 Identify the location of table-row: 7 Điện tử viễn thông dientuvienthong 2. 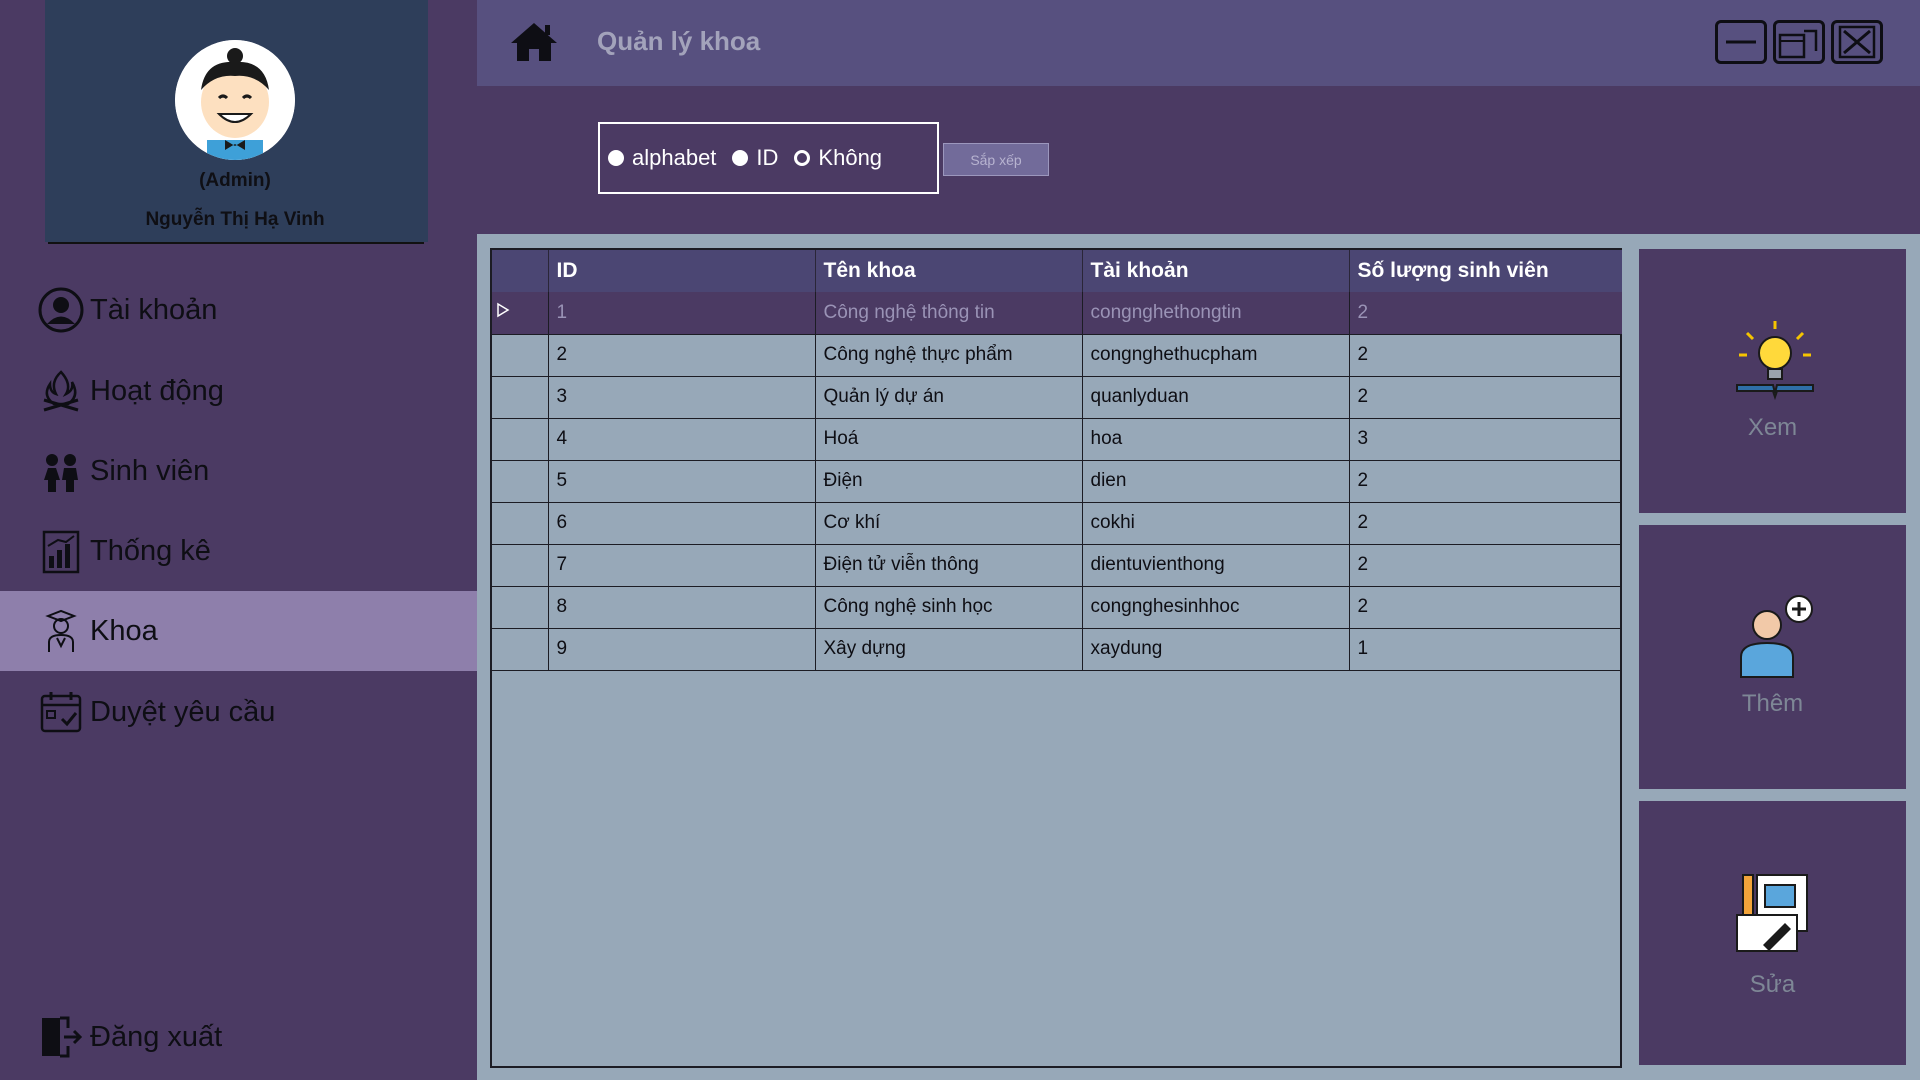
(1057, 565).